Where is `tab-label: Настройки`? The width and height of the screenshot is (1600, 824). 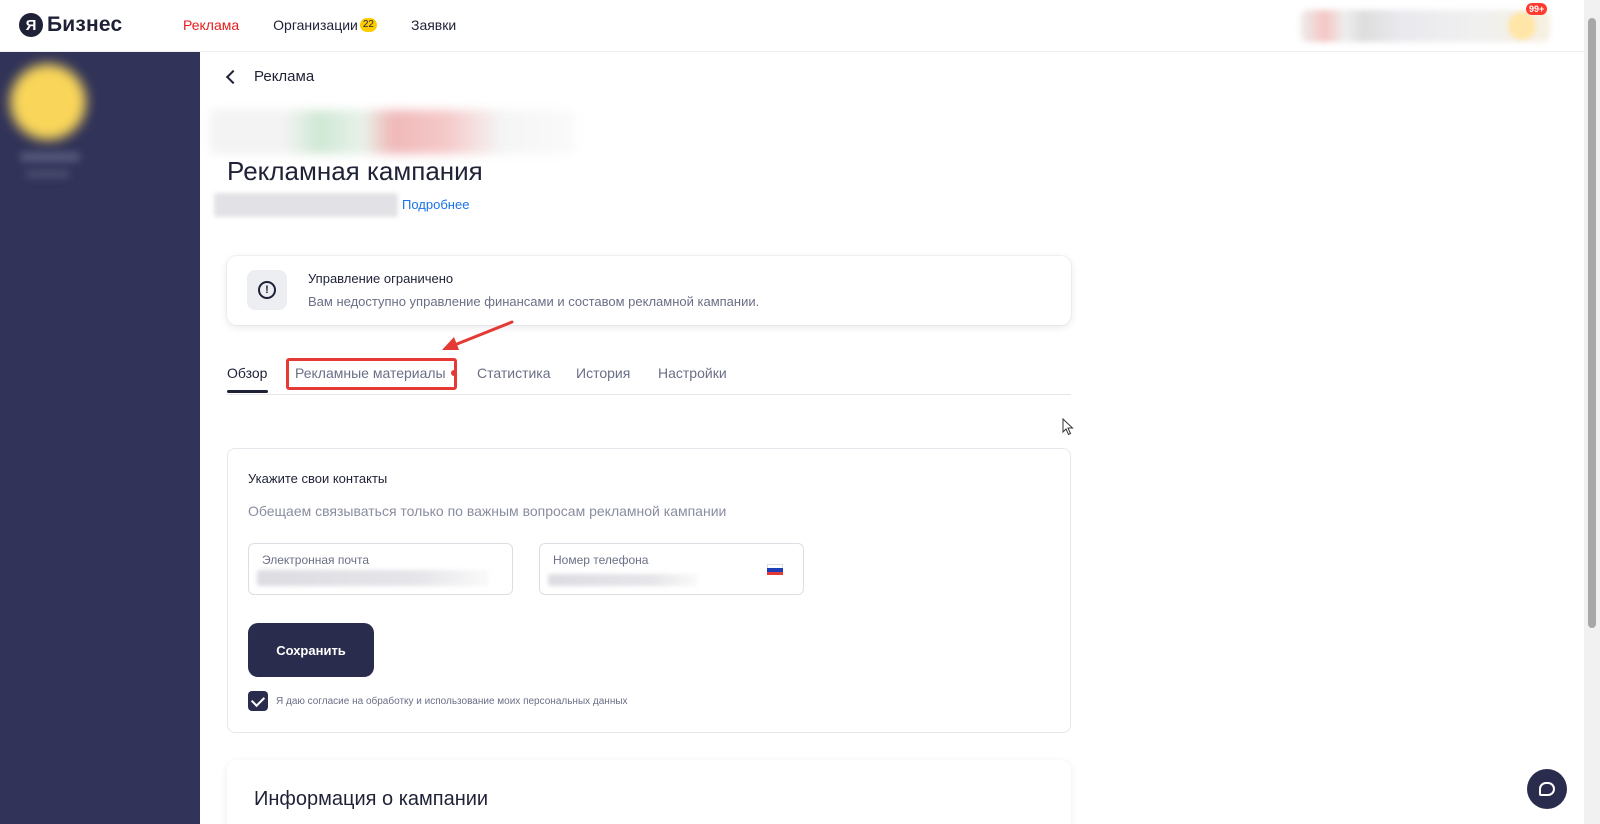 tab-label: Настройки is located at coordinates (692, 373).